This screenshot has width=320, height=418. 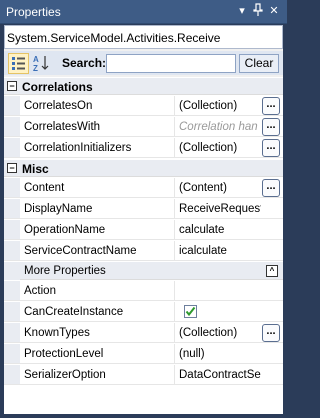 What do you see at coordinates (259, 63) in the screenshot?
I see `clear-button: Clear` at bounding box center [259, 63].